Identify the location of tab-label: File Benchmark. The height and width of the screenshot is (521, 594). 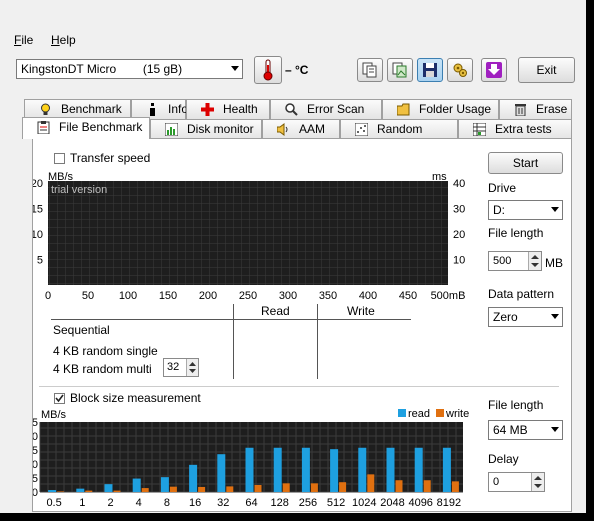
(101, 127).